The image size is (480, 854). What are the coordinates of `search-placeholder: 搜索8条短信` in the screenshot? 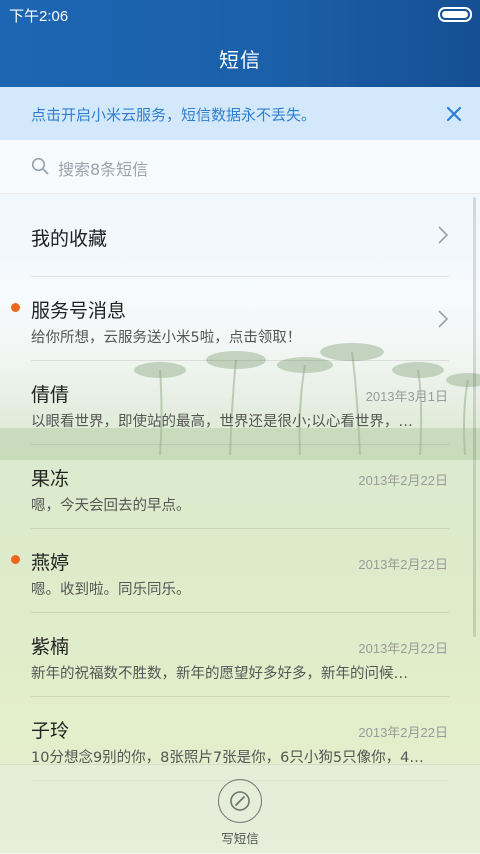 It's located at (103, 169).